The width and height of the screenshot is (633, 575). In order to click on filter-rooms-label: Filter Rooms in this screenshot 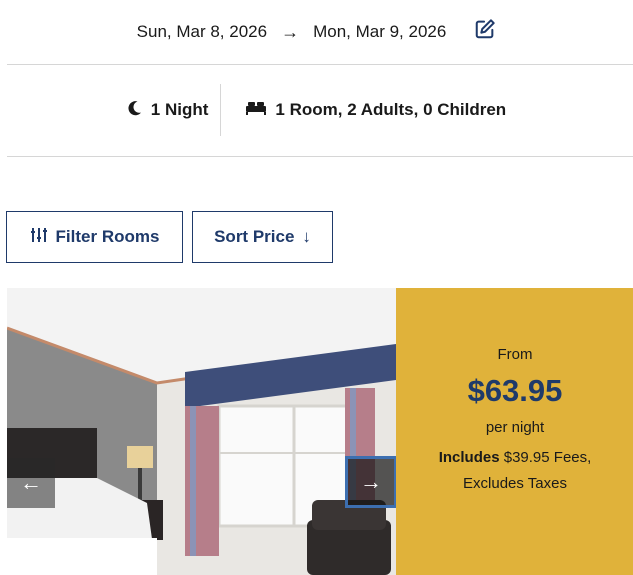, I will do `click(107, 236)`.